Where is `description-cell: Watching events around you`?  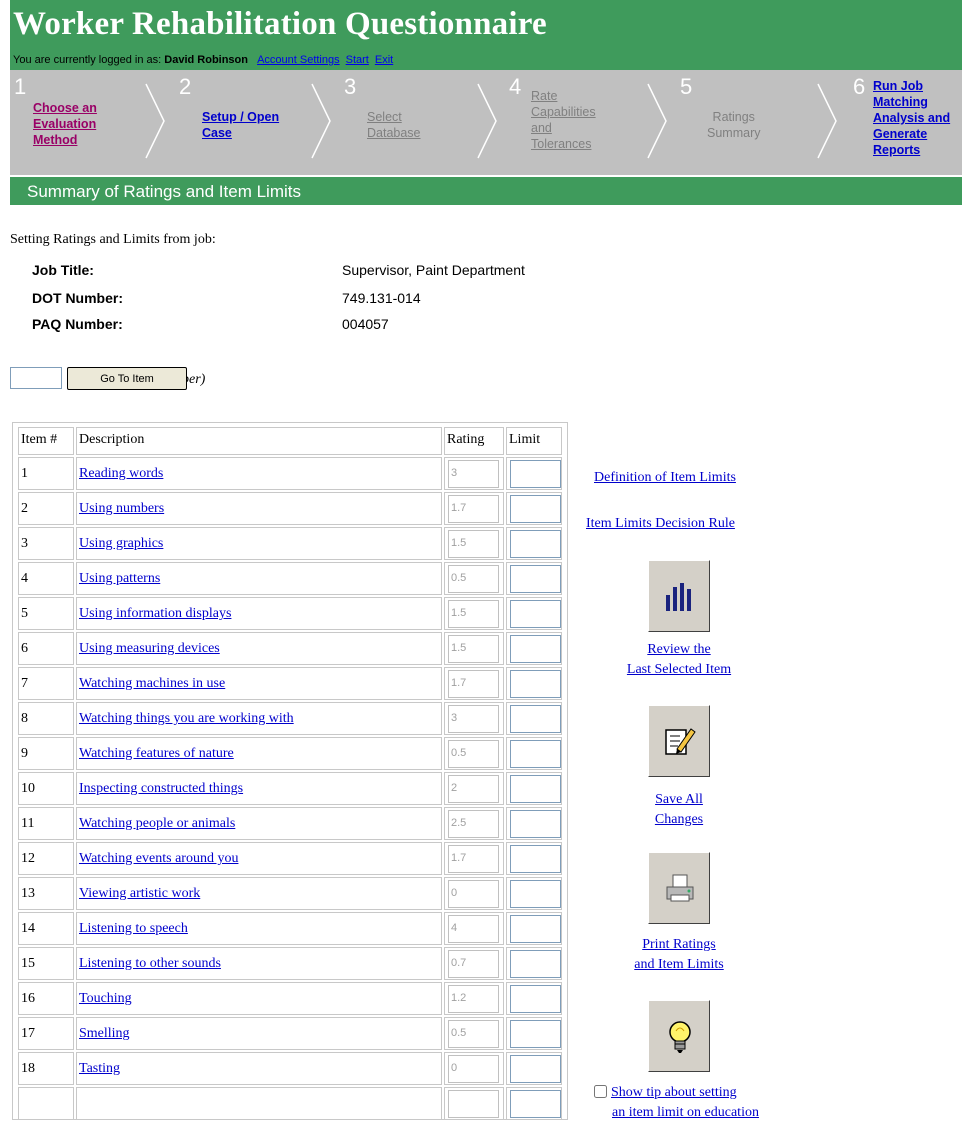 description-cell: Watching events around you is located at coordinates (259, 858).